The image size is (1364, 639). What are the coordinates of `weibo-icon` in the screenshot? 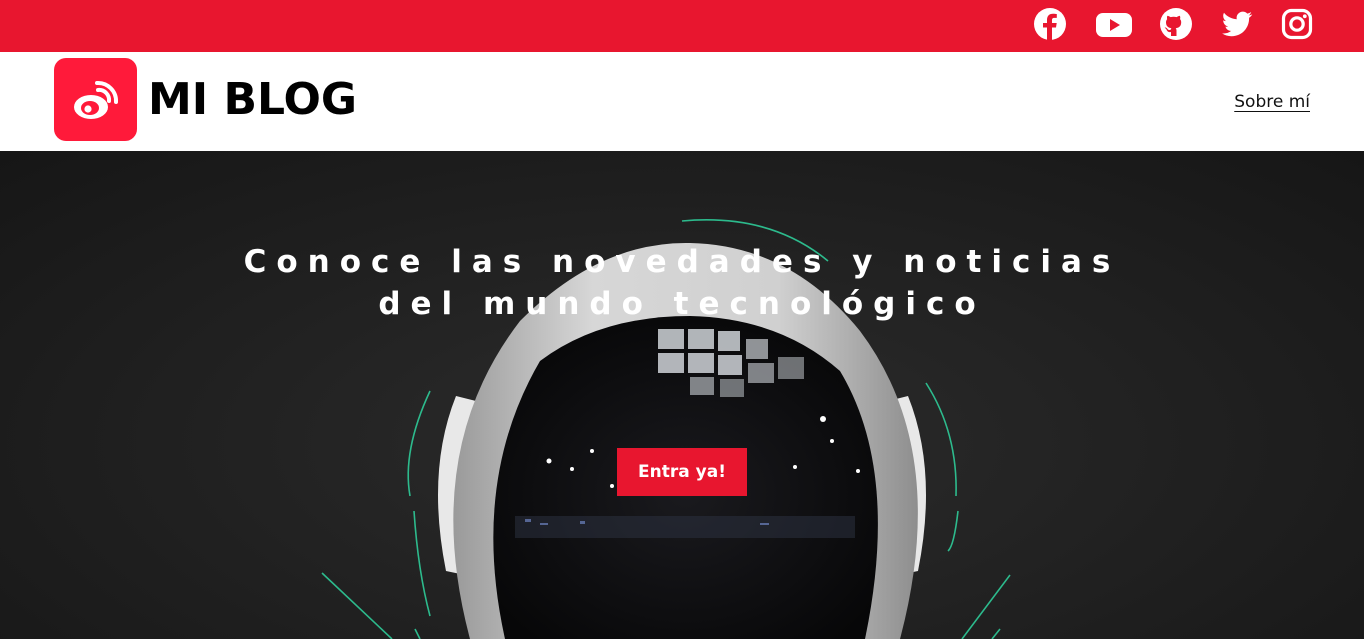 It's located at (95, 99).